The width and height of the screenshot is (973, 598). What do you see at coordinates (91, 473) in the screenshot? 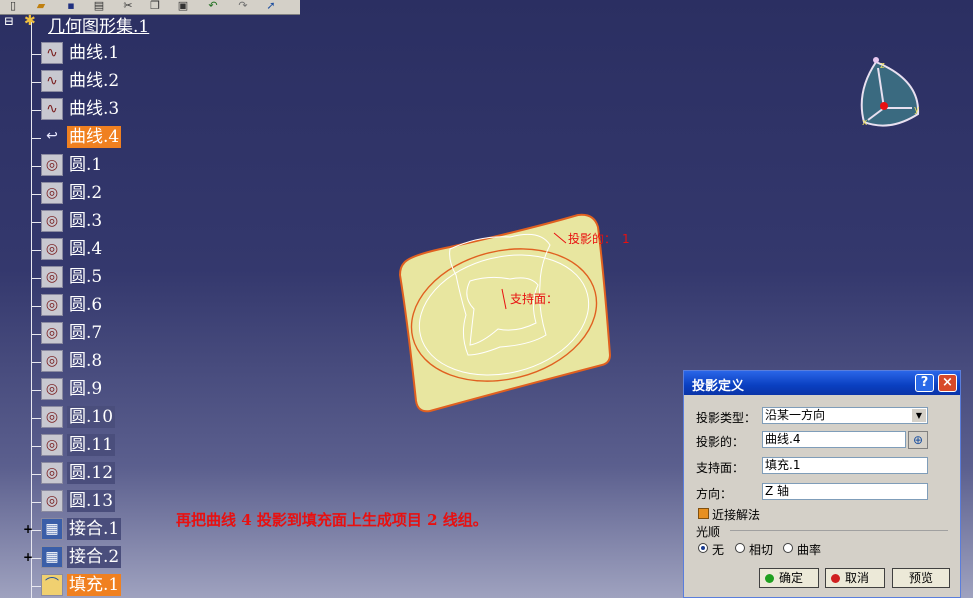
I see `tree-item-label: 圆.12` at bounding box center [91, 473].